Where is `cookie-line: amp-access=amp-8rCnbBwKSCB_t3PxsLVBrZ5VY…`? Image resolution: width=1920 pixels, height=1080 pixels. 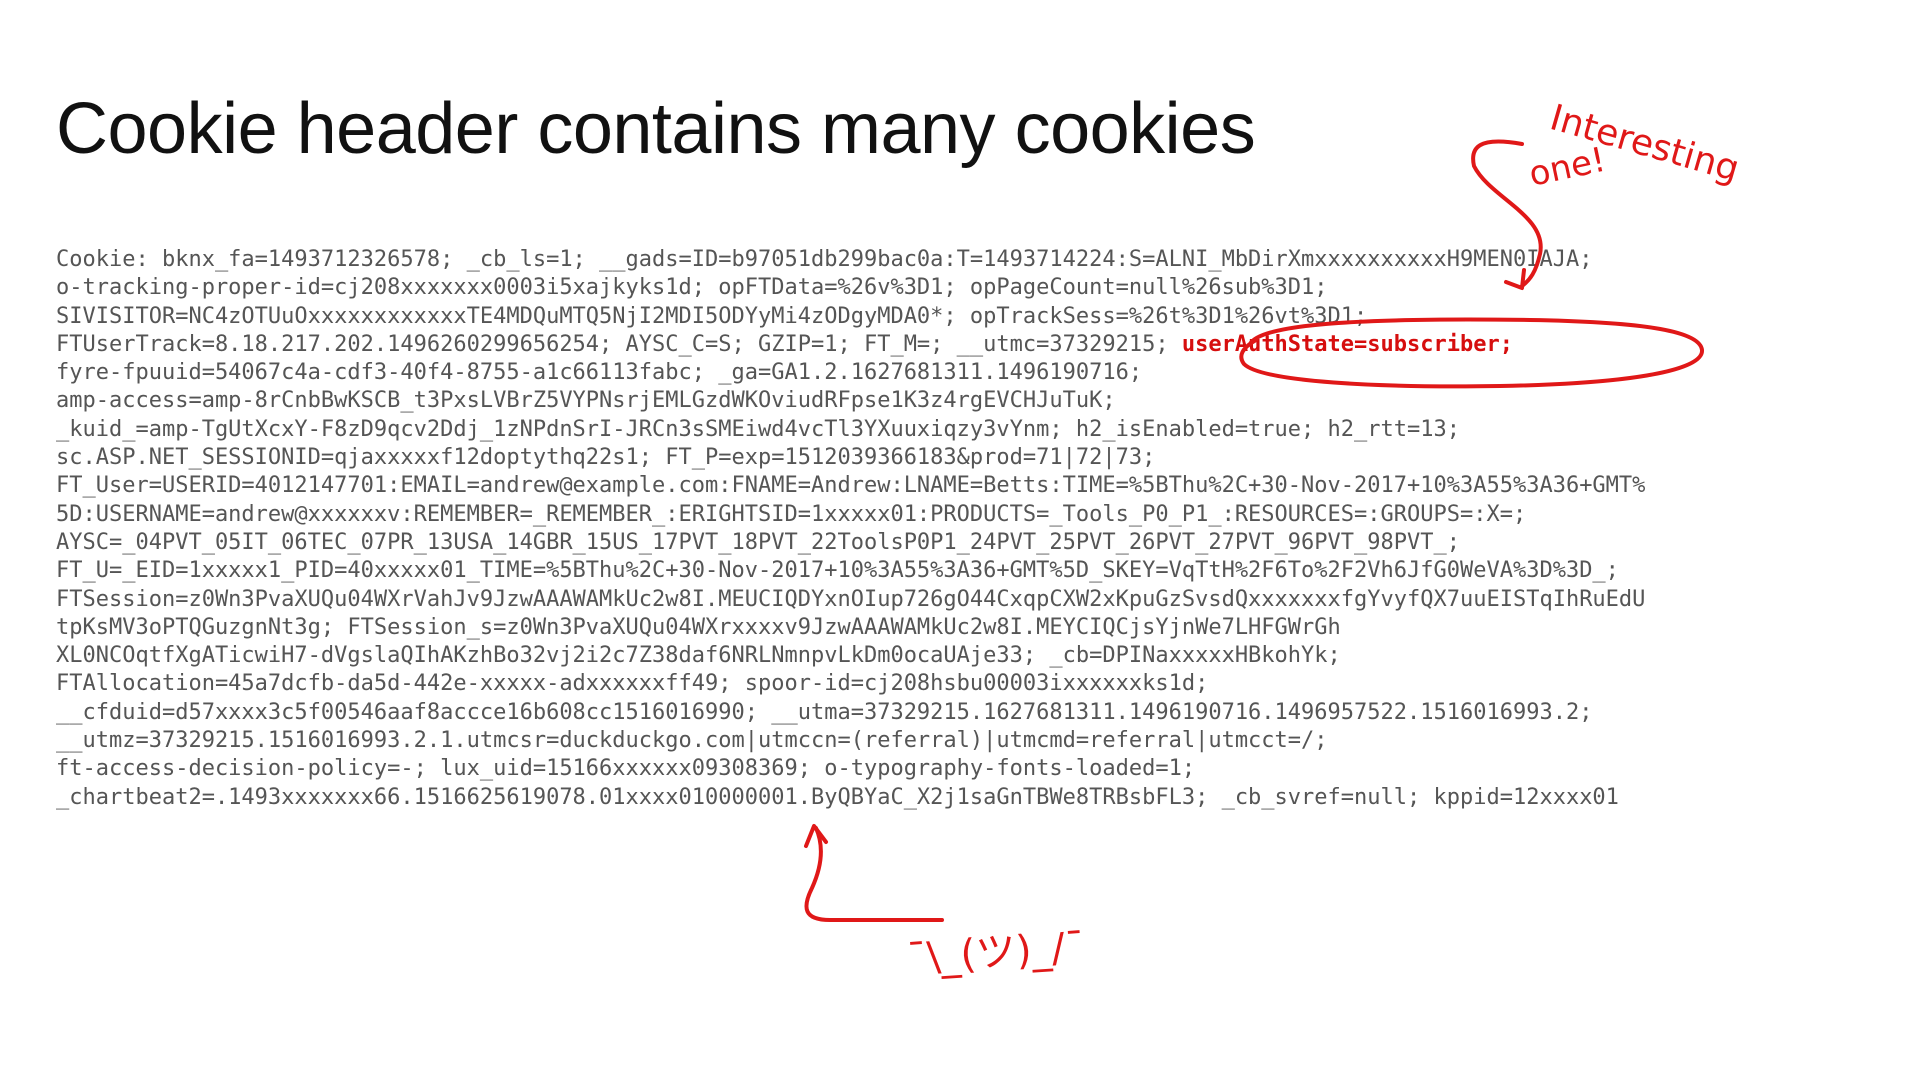 cookie-line: amp-access=amp-8rCnbBwKSCB_t3PxsLVBrZ5VY… is located at coordinates (586, 401).